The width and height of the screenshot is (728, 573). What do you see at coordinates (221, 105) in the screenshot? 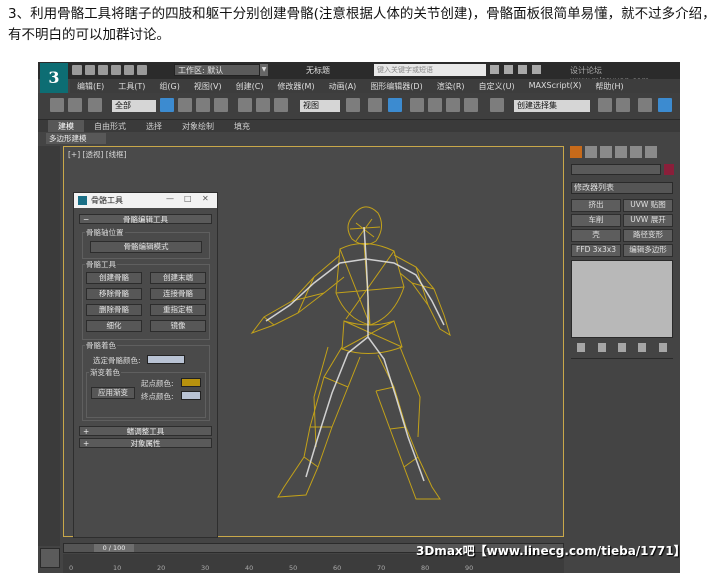
I see `window-crossing-icon` at bounding box center [221, 105].